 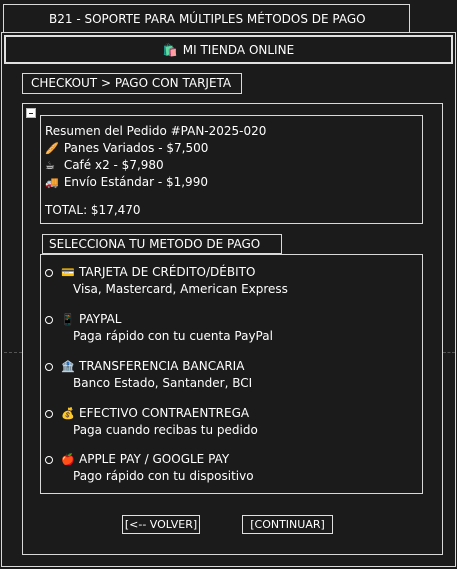 I want to click on delivery-truck-icon: 🚚, so click(x=52, y=182).